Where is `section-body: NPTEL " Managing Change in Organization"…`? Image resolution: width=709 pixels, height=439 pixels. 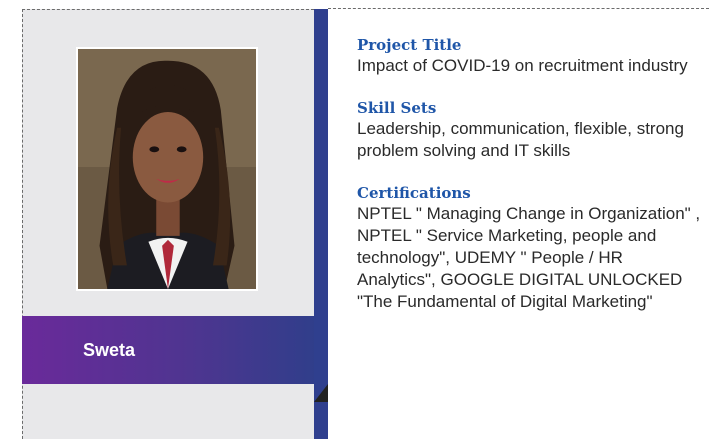 section-body: NPTEL " Managing Change in Organization"… is located at coordinates (529, 257).